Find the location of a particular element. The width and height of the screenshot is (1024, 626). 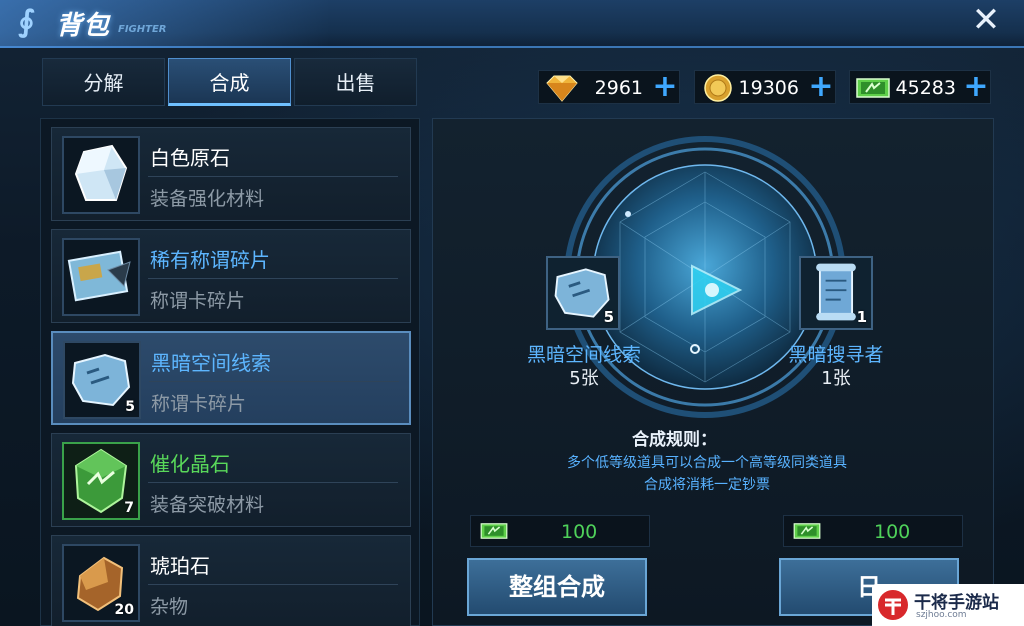

item-count: 5 is located at coordinates (130, 407).